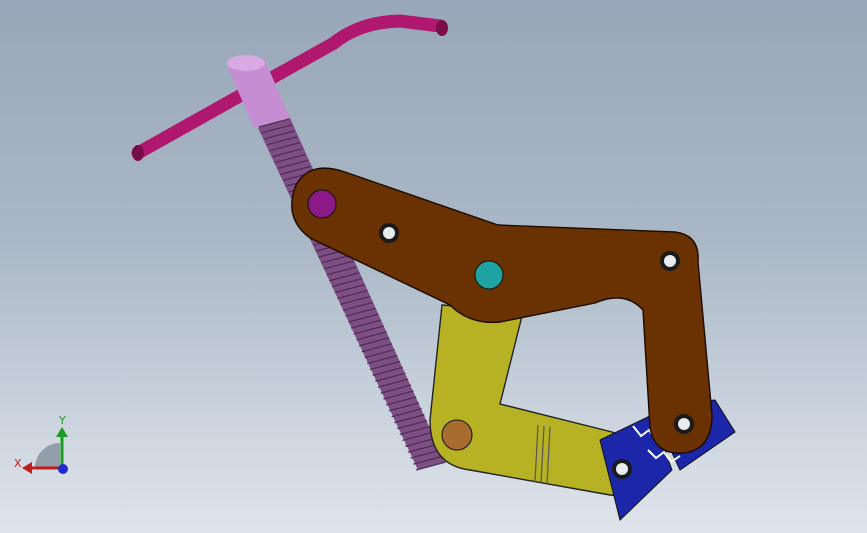 This screenshot has width=867, height=533. What do you see at coordinates (62, 420) in the screenshot?
I see `triad-y-label: Y` at bounding box center [62, 420].